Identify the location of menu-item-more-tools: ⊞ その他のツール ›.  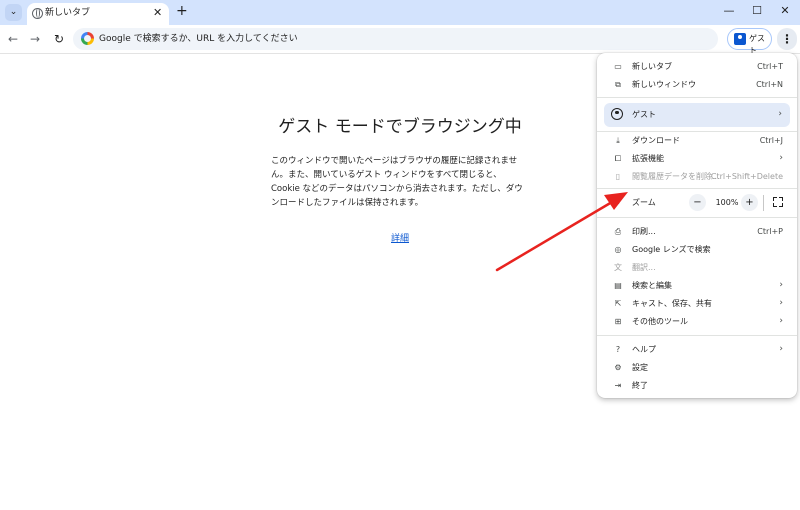
(697, 322).